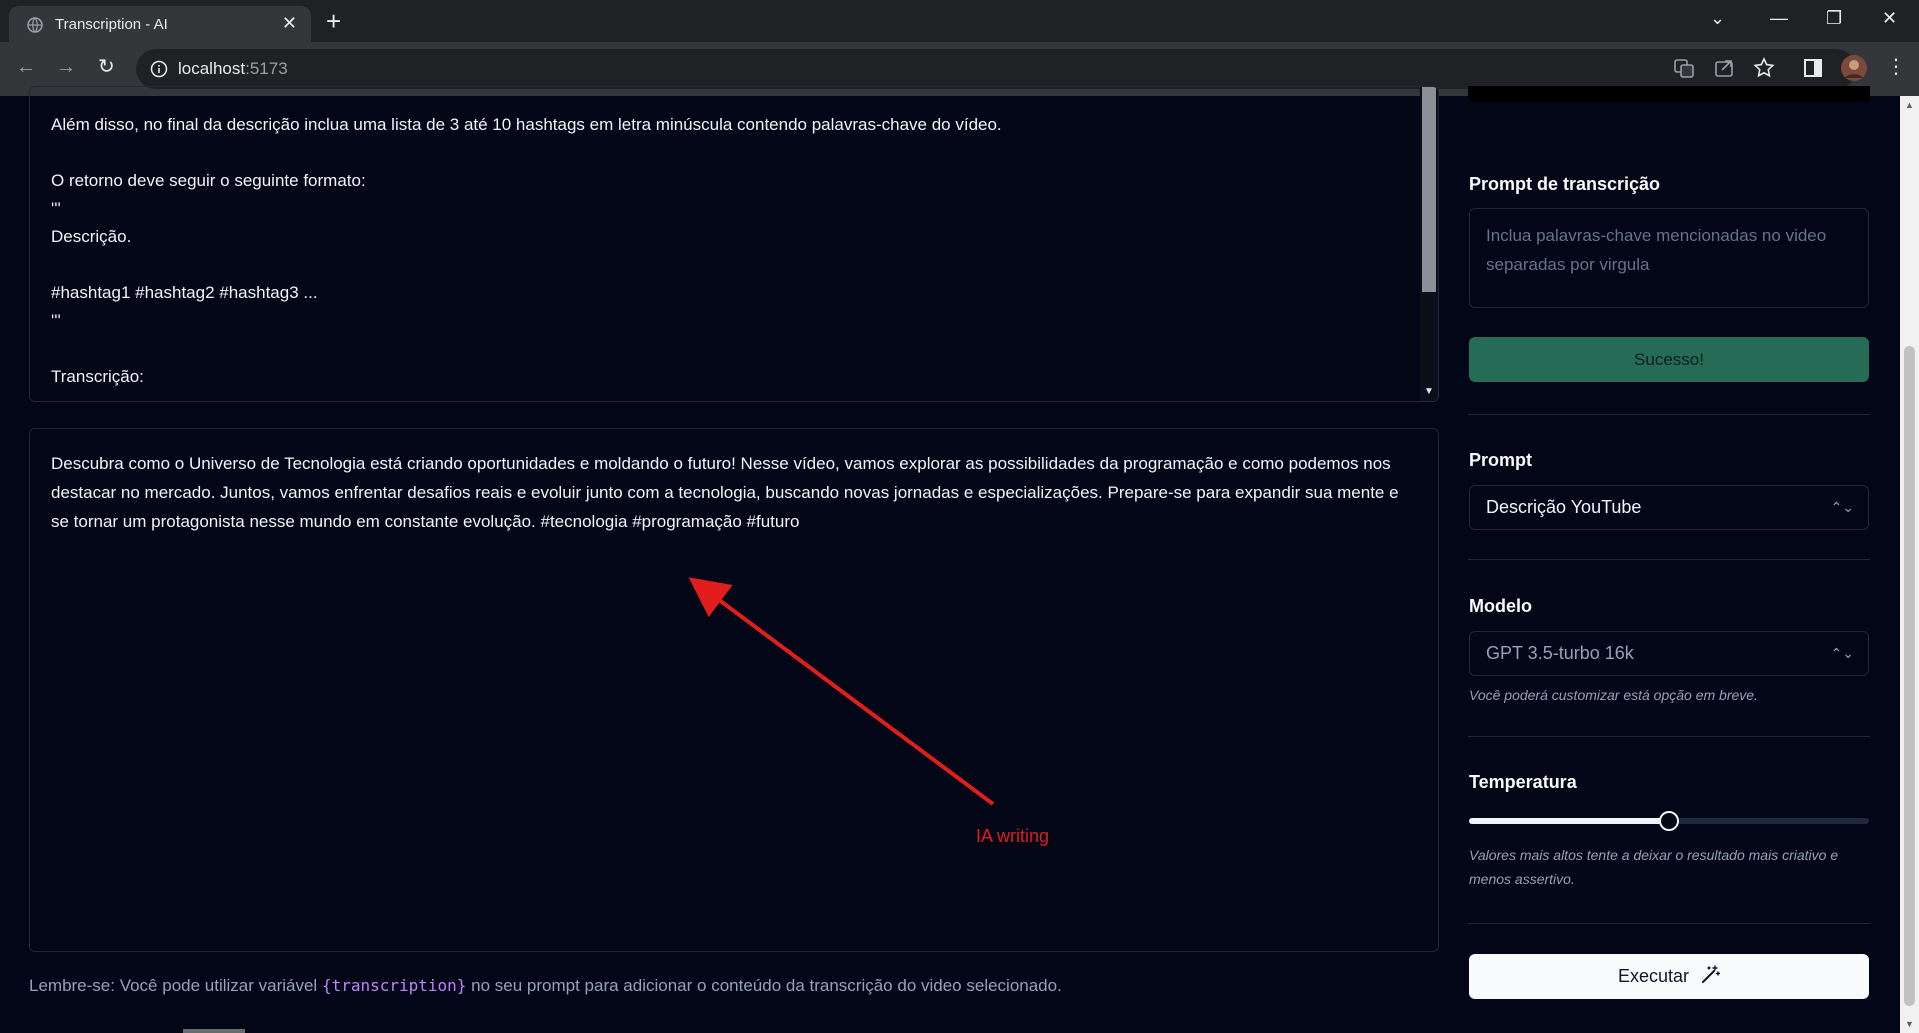 The width and height of the screenshot is (1919, 1033). I want to click on temperature-slider-fill, so click(1569, 821).